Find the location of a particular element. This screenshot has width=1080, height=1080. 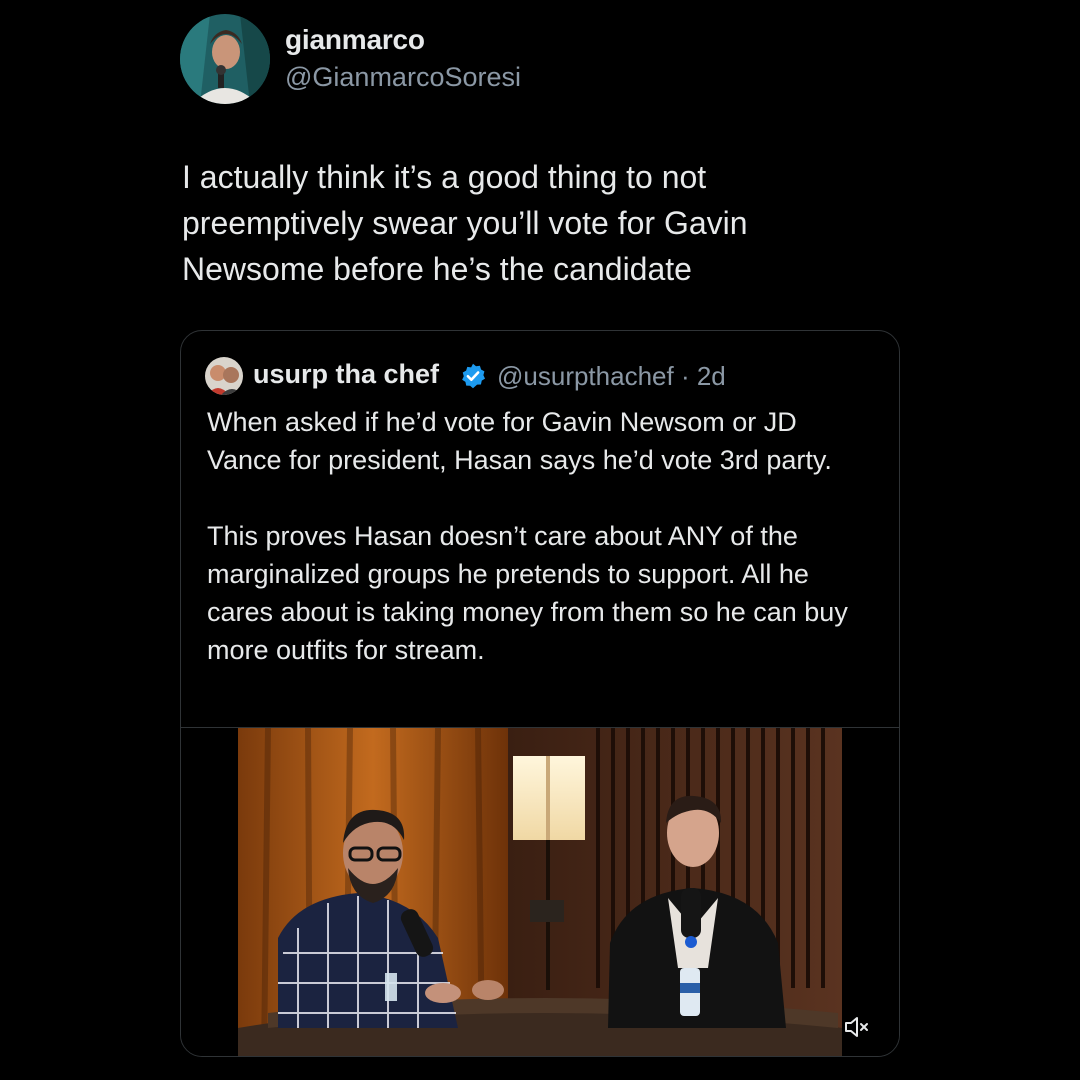

quoted-tweet-header: usurp tha chef @usurpthachef · 2d is located at coordinates (545, 375).